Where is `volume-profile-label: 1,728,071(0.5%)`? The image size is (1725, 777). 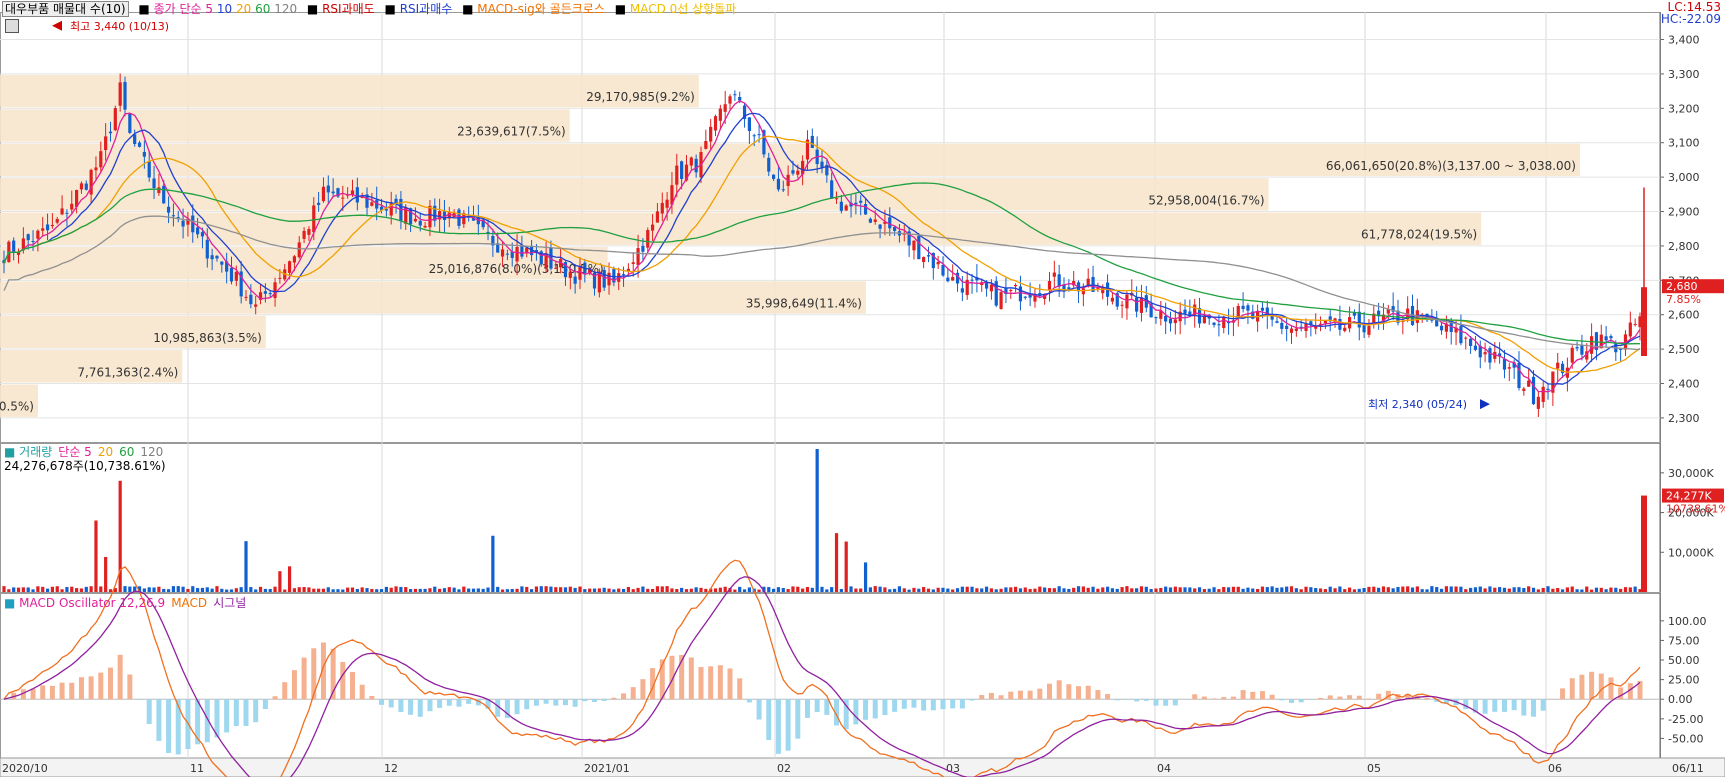 volume-profile-label: 1,728,071(0.5%) is located at coordinates (17, 407).